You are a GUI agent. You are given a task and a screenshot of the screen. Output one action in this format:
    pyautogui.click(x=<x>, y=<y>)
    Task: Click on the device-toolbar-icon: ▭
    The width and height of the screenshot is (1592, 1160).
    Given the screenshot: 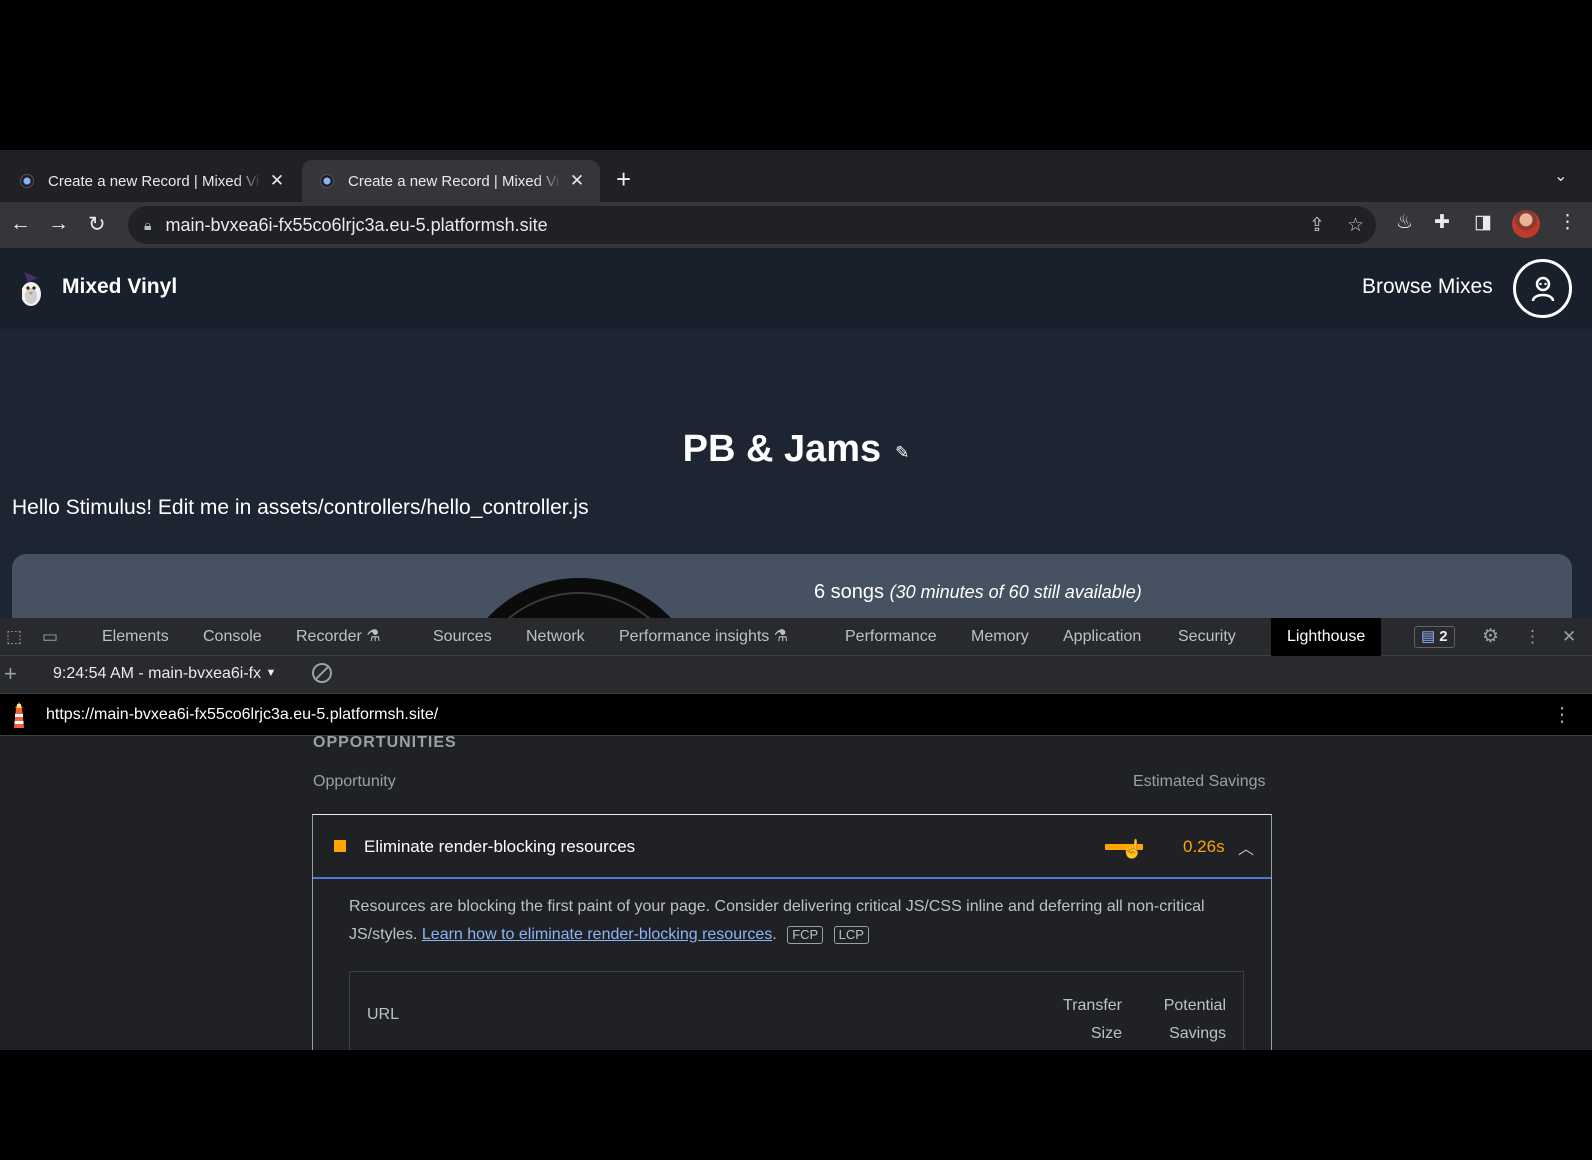 What is the action you would take?
    pyautogui.click(x=50, y=637)
    